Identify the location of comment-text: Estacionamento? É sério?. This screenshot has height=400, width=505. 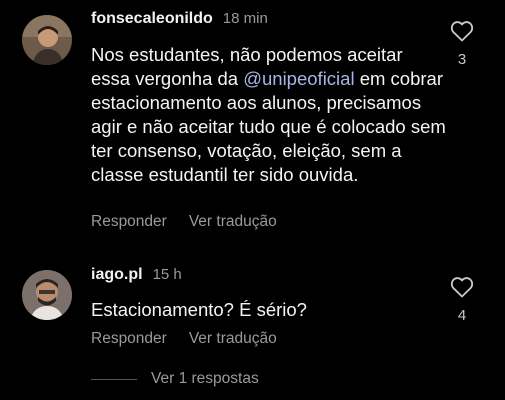
(199, 309).